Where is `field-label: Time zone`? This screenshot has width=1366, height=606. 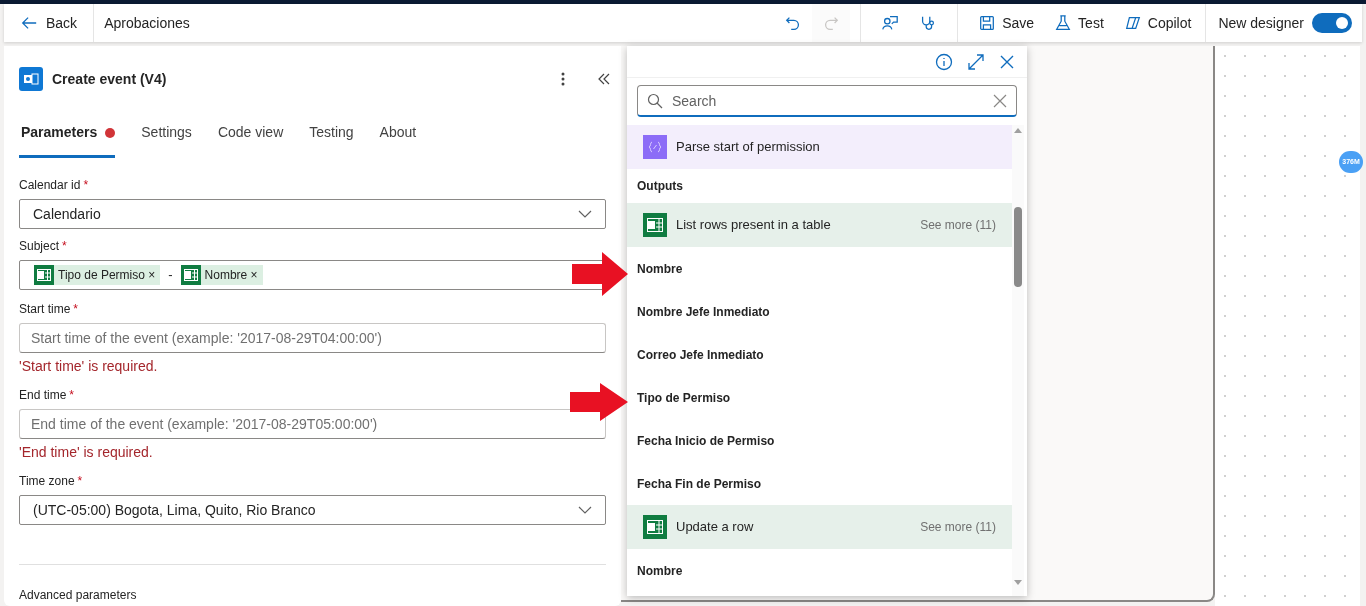 field-label: Time zone is located at coordinates (47, 481).